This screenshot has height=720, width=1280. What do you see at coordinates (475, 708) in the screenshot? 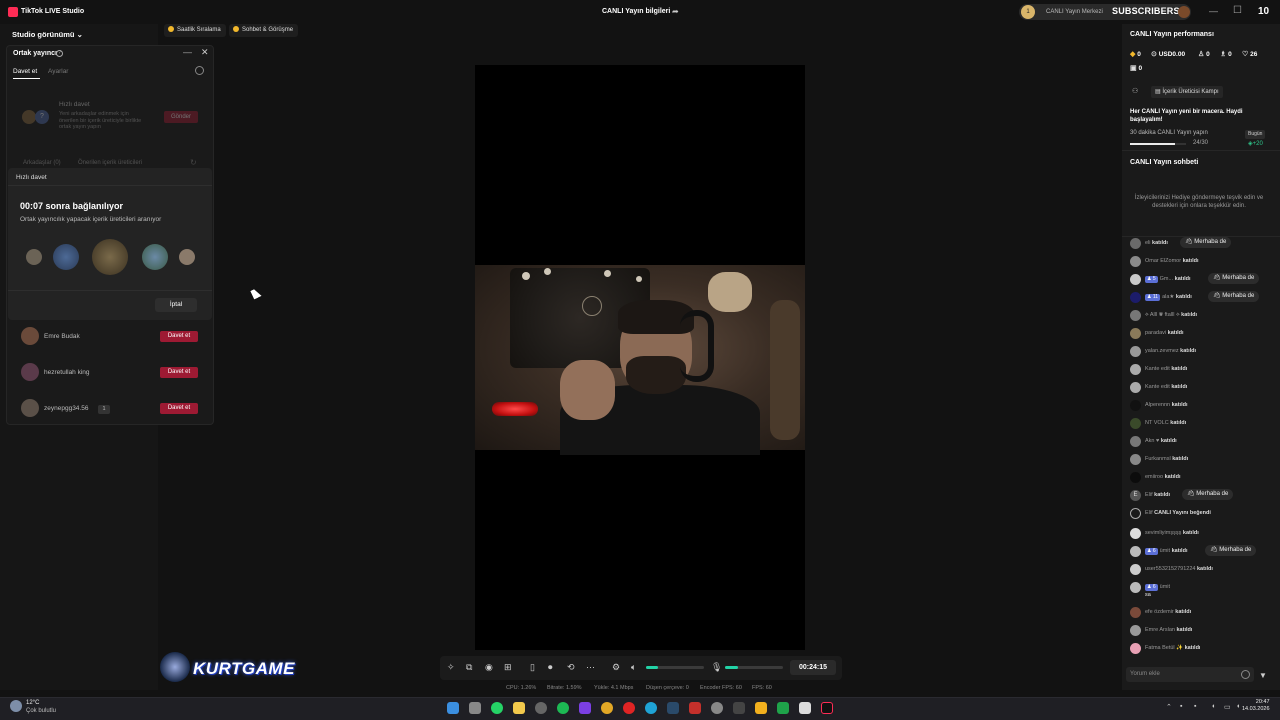
I see `task-view-icon` at bounding box center [475, 708].